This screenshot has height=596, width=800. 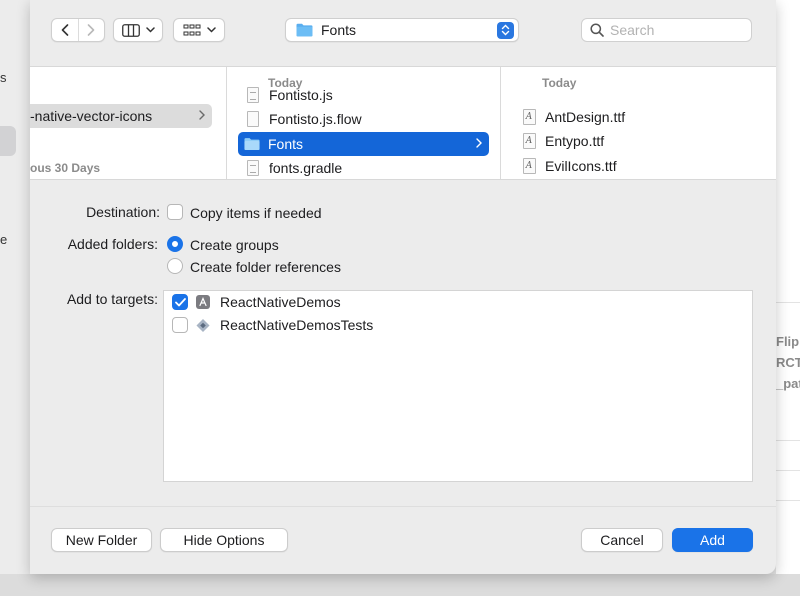 I want to click on search-field, so click(x=666, y=30).